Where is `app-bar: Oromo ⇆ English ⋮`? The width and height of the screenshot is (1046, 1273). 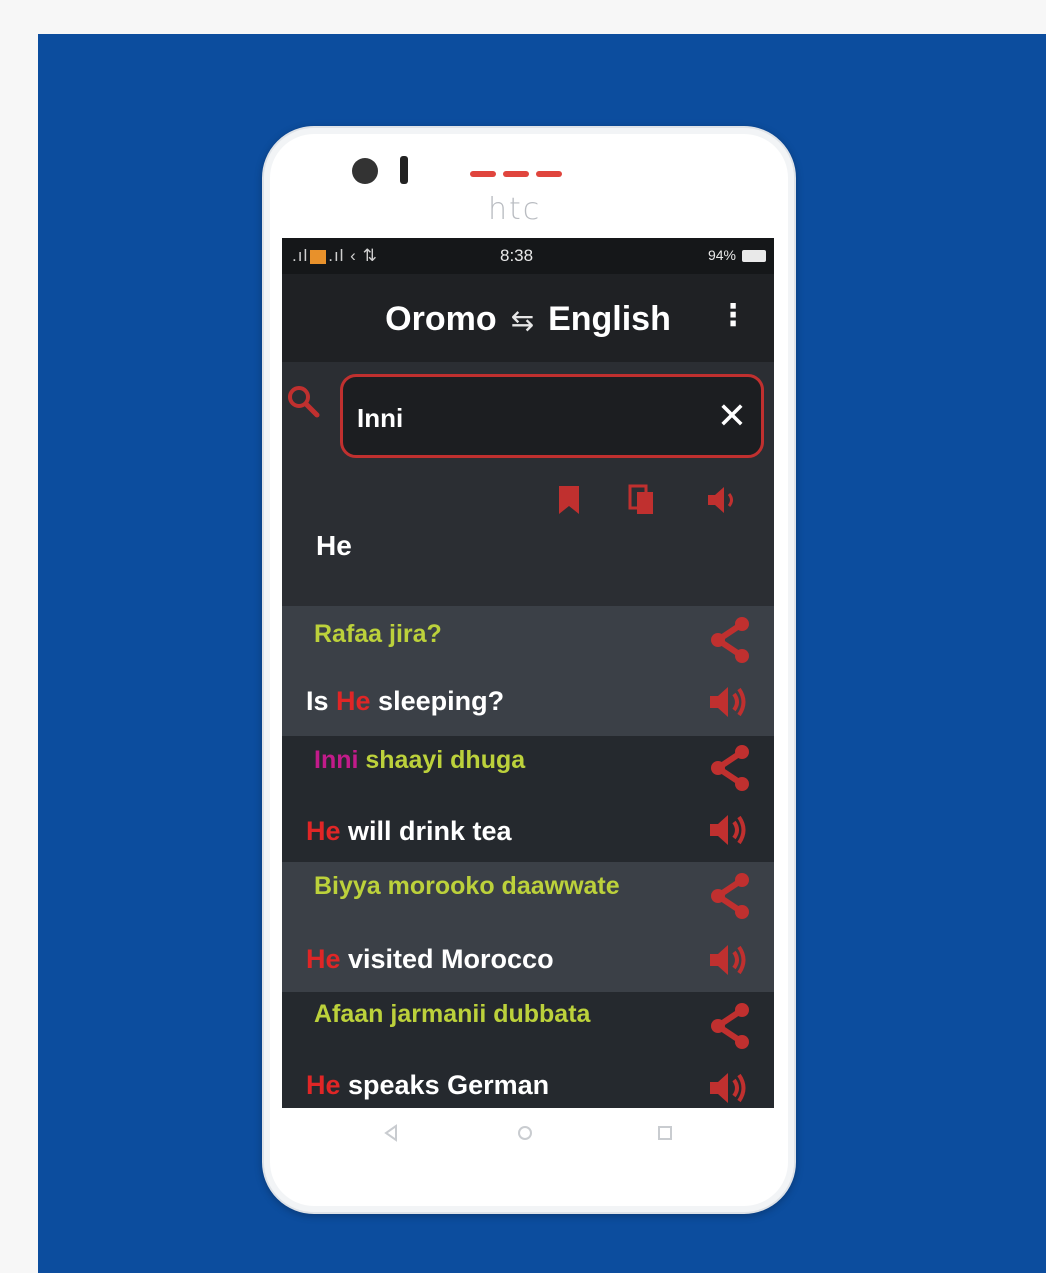 app-bar: Oromo ⇆ English ⋮ is located at coordinates (528, 318).